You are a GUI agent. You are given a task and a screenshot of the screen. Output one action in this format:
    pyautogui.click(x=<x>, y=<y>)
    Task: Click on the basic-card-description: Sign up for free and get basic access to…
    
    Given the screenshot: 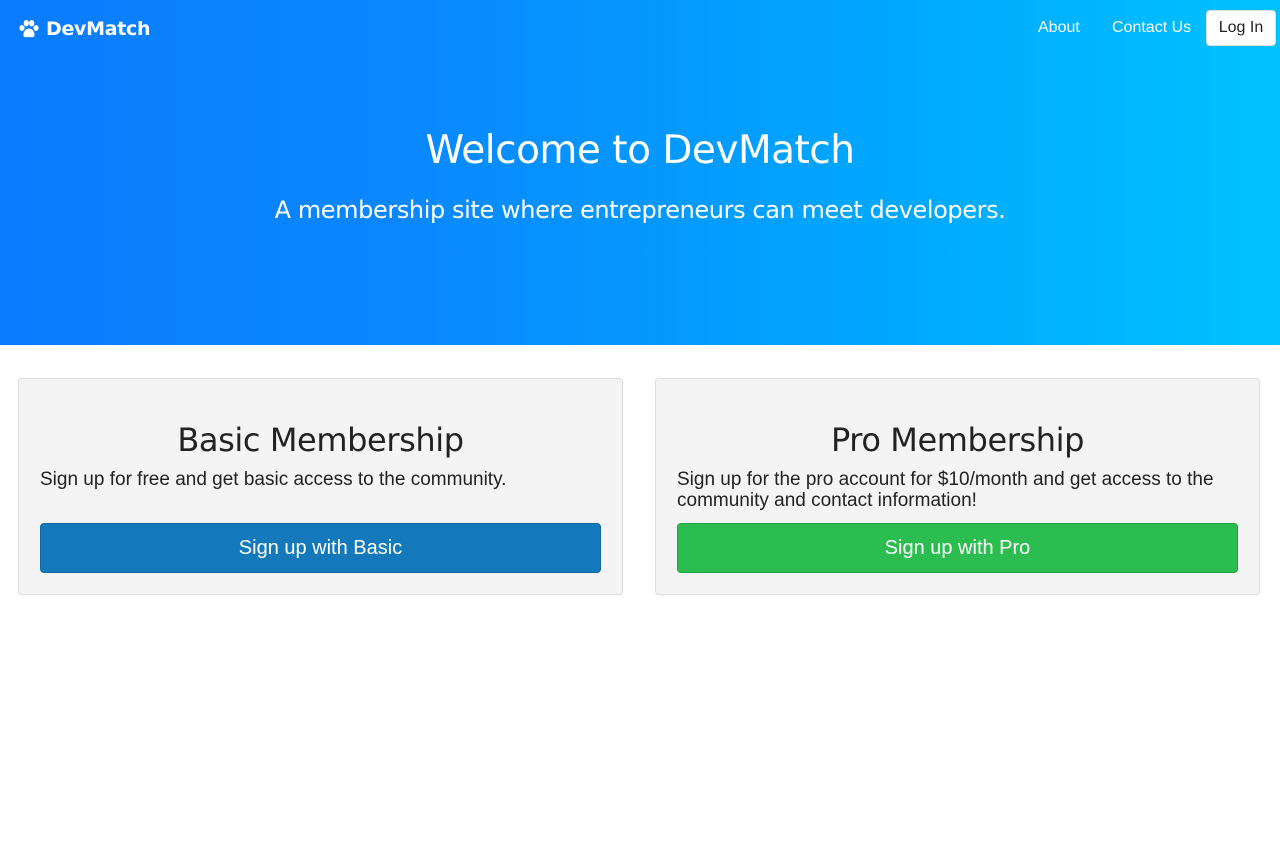 What is the action you would take?
    pyautogui.click(x=273, y=479)
    